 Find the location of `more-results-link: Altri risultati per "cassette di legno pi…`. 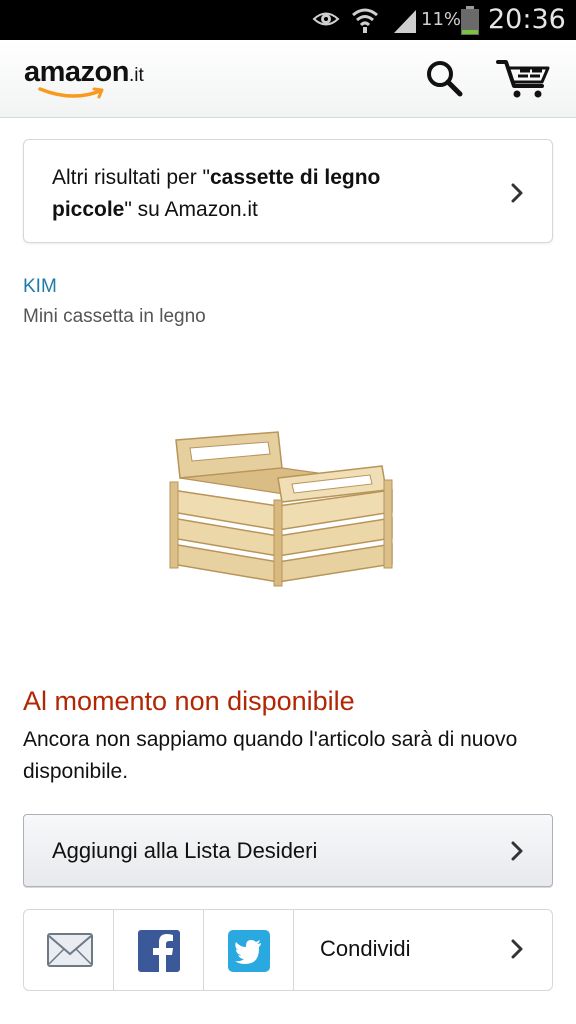

more-results-link: Altri risultati per "cassette di legno pi… is located at coordinates (288, 191).